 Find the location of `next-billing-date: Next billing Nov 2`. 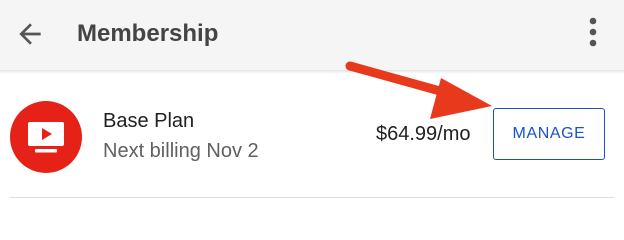

next-billing-date: Next billing Nov 2 is located at coordinates (181, 151).